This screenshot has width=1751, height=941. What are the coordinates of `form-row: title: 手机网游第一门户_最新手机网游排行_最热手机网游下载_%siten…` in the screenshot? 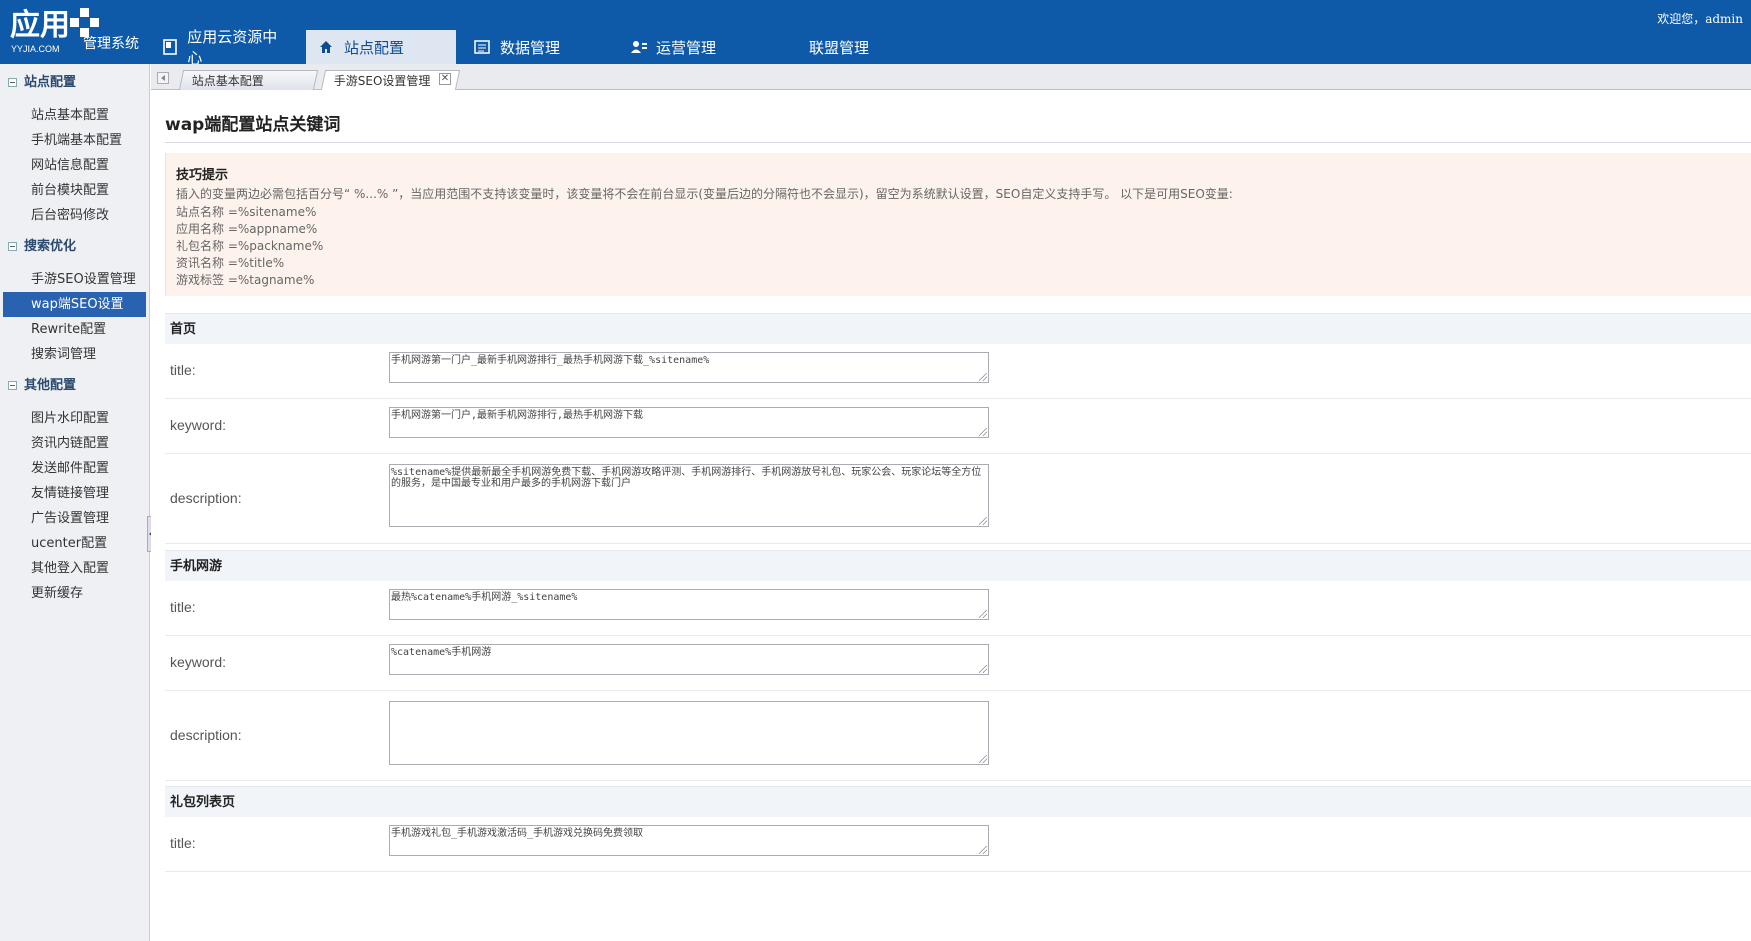 It's located at (958, 371).